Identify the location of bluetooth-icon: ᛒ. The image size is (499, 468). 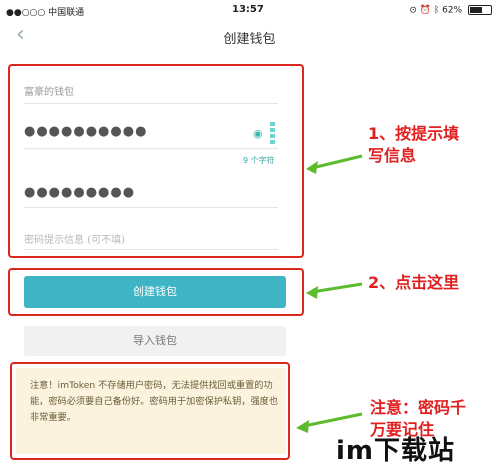
(436, 10).